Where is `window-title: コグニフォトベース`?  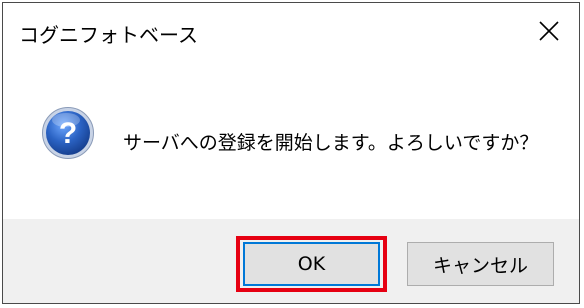
window-title: コグニフォトベース is located at coordinates (108, 35).